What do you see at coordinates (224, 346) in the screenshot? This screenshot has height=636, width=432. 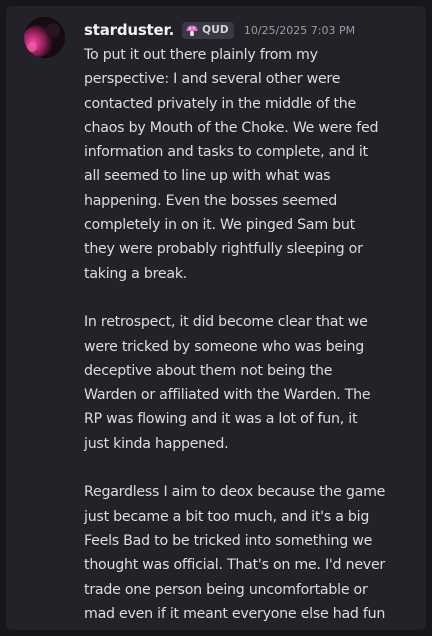 I see `message-line: were tricked by someone who was being` at bounding box center [224, 346].